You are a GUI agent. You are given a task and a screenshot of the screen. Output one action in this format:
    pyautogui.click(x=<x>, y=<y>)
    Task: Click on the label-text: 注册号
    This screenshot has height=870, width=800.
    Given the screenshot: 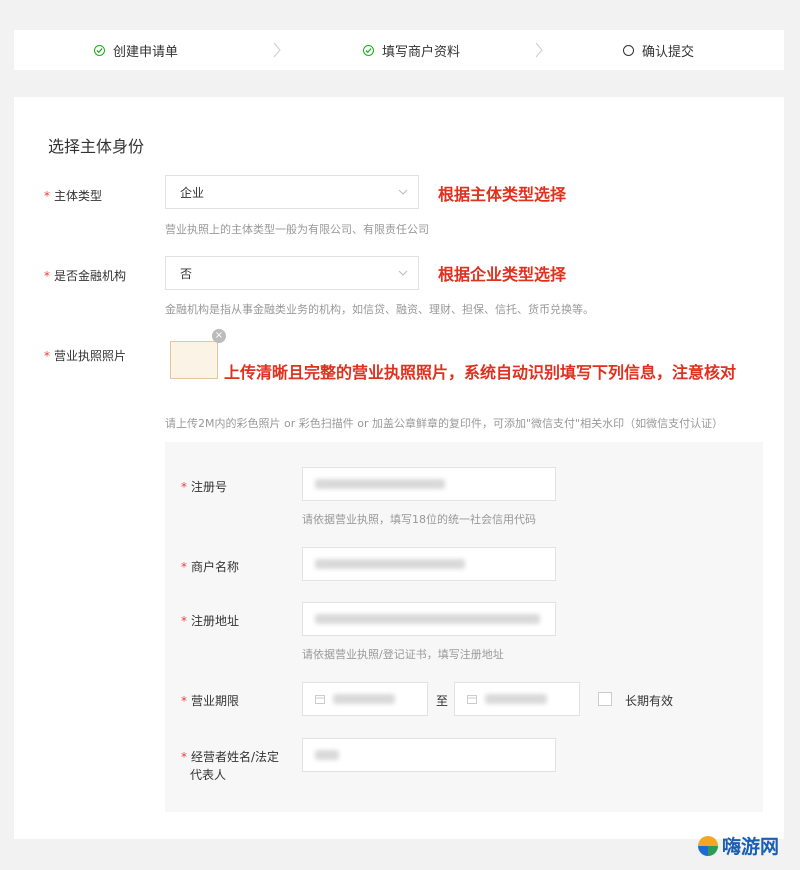 What is the action you would take?
    pyautogui.click(x=209, y=487)
    